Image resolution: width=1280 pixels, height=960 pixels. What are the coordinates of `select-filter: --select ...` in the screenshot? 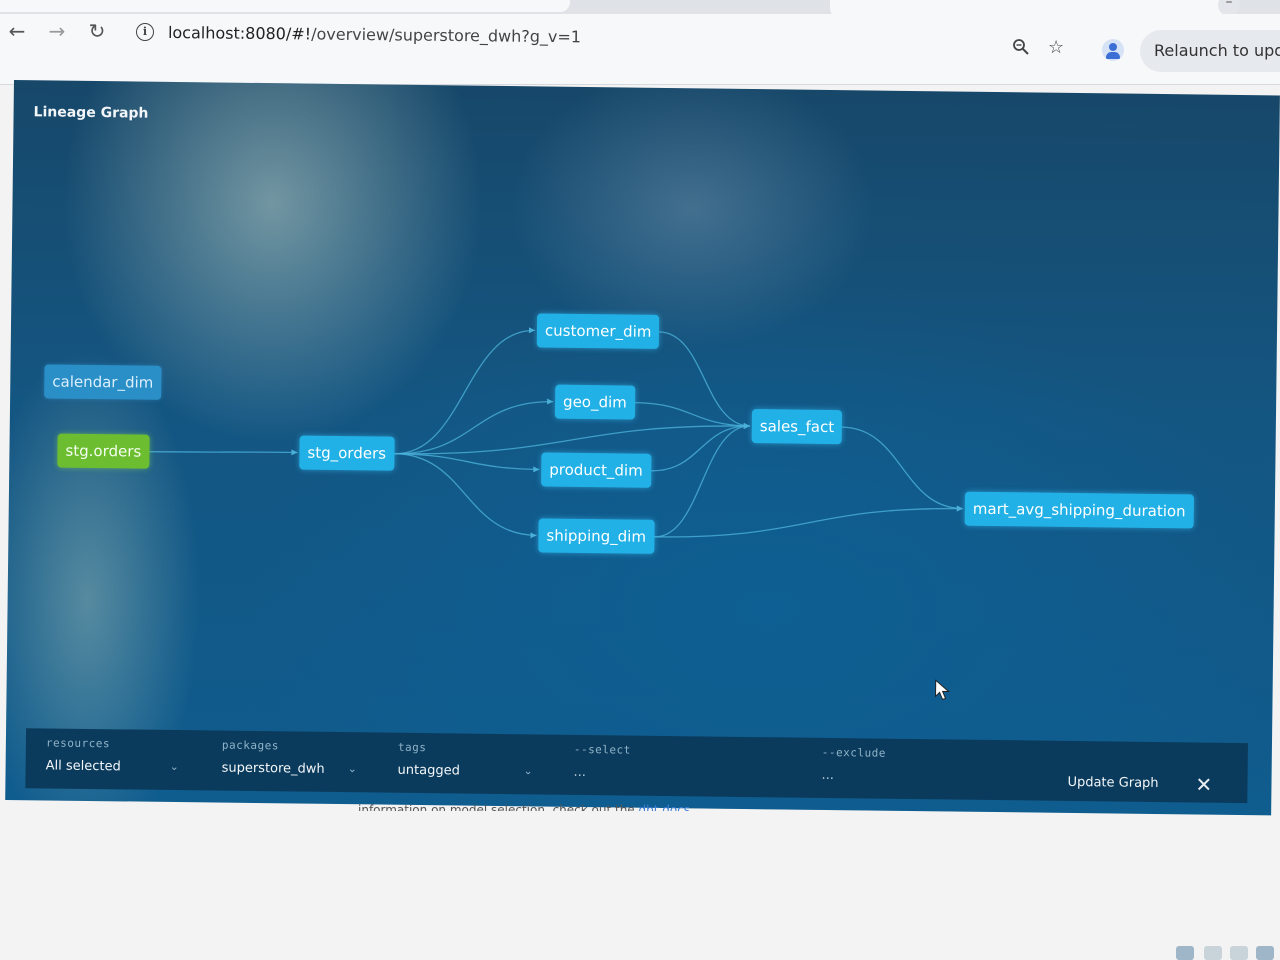 It's located at (683, 766).